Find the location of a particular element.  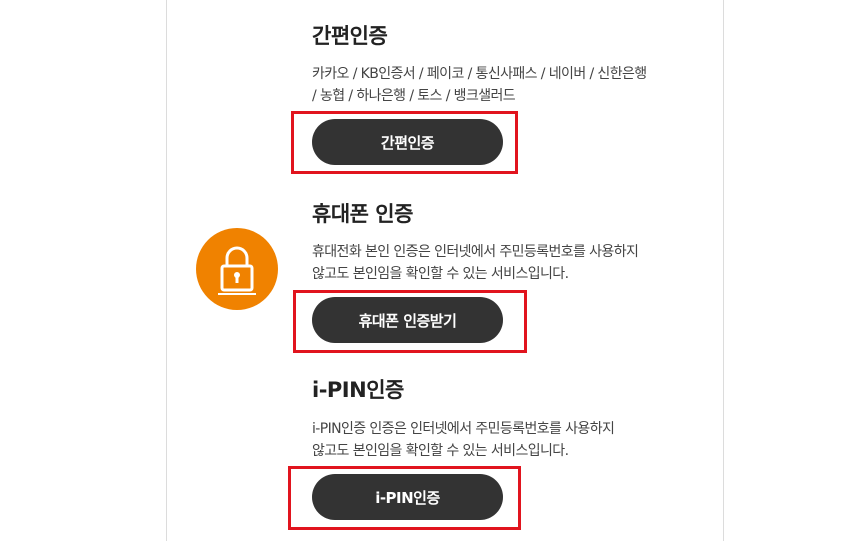

ipin-auth-button: i-PIN인증 is located at coordinates (407, 497).